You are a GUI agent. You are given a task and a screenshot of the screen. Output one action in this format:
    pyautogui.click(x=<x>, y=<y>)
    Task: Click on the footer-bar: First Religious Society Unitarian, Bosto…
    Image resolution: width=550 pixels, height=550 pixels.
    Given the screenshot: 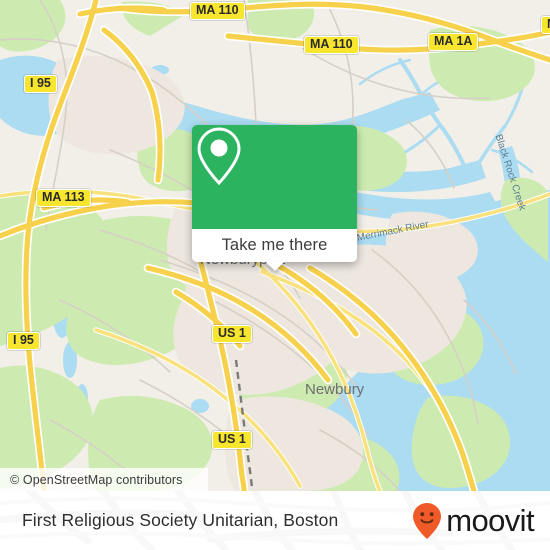 What is the action you would take?
    pyautogui.click(x=275, y=520)
    